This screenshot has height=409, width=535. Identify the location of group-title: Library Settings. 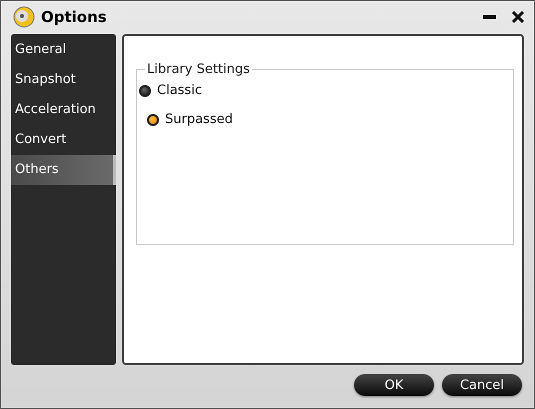
(198, 69).